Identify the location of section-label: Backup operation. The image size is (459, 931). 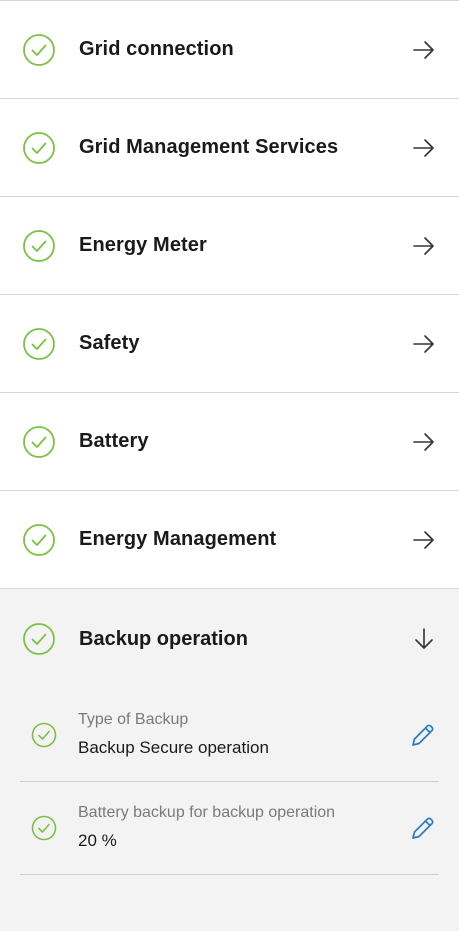
(163, 638).